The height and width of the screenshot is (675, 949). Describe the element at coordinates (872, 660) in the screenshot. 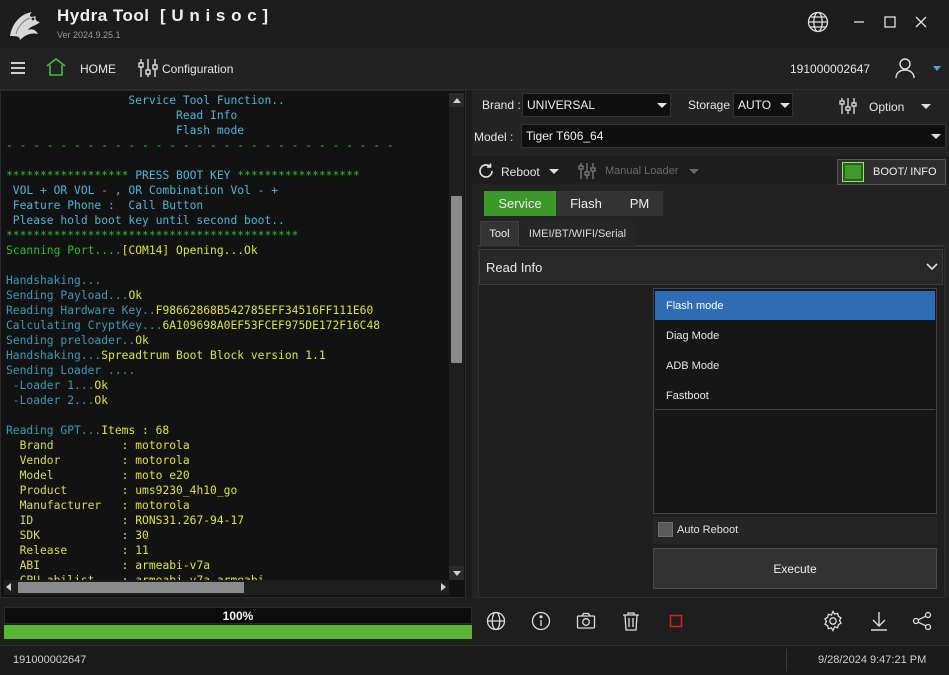

I see `status-datetime: 9/28/2024 9:47:21 PM` at that location.